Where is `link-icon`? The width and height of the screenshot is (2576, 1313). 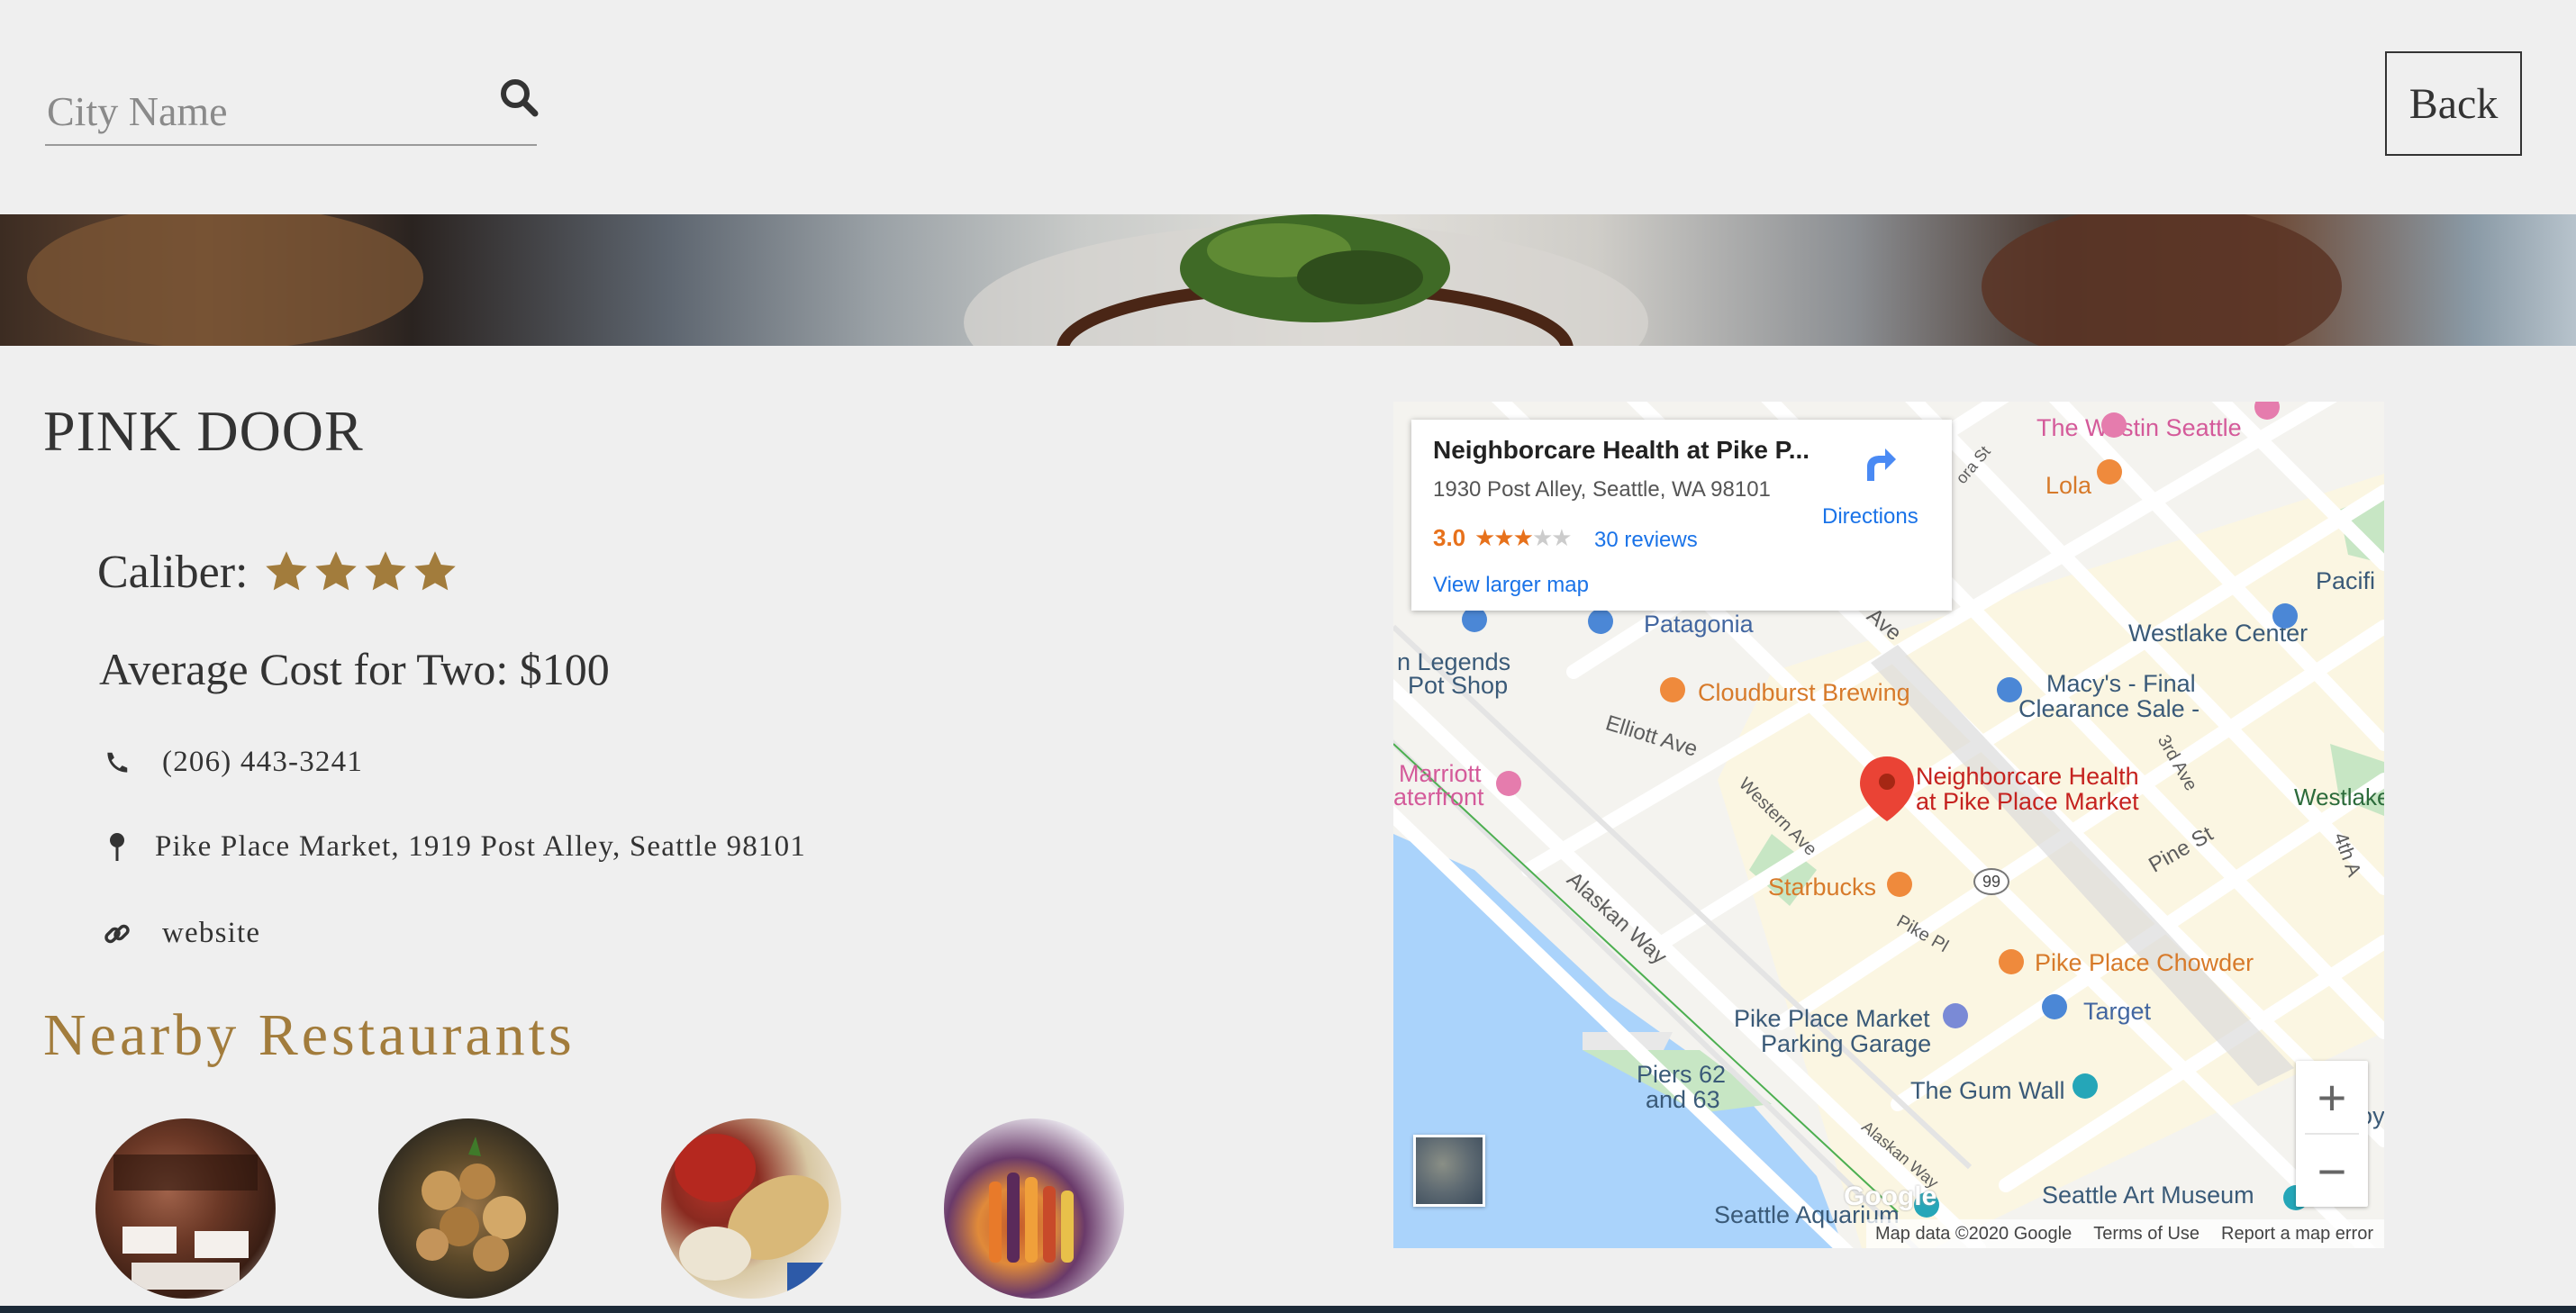 link-icon is located at coordinates (117, 934).